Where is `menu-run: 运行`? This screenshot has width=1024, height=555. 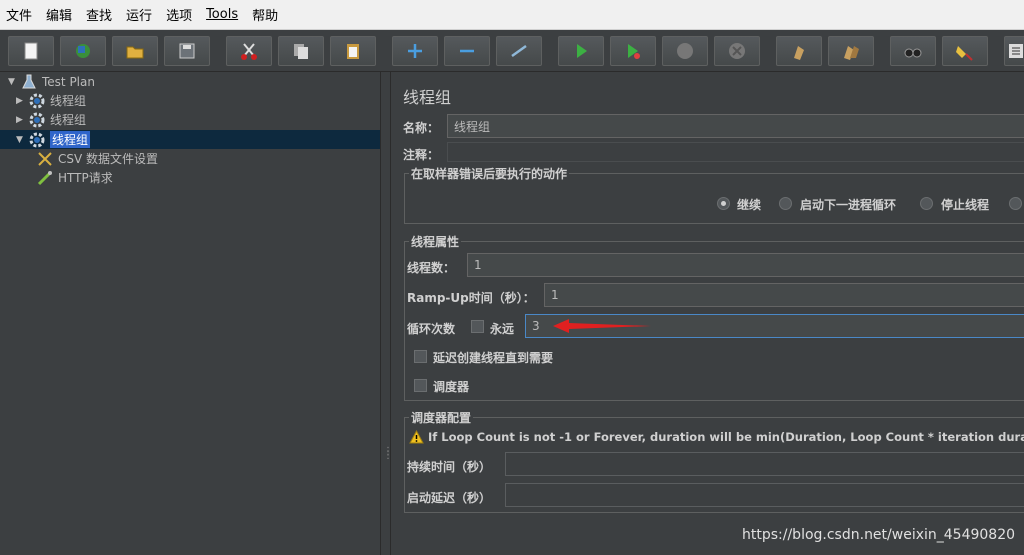
menu-run: 运行 is located at coordinates (139, 14).